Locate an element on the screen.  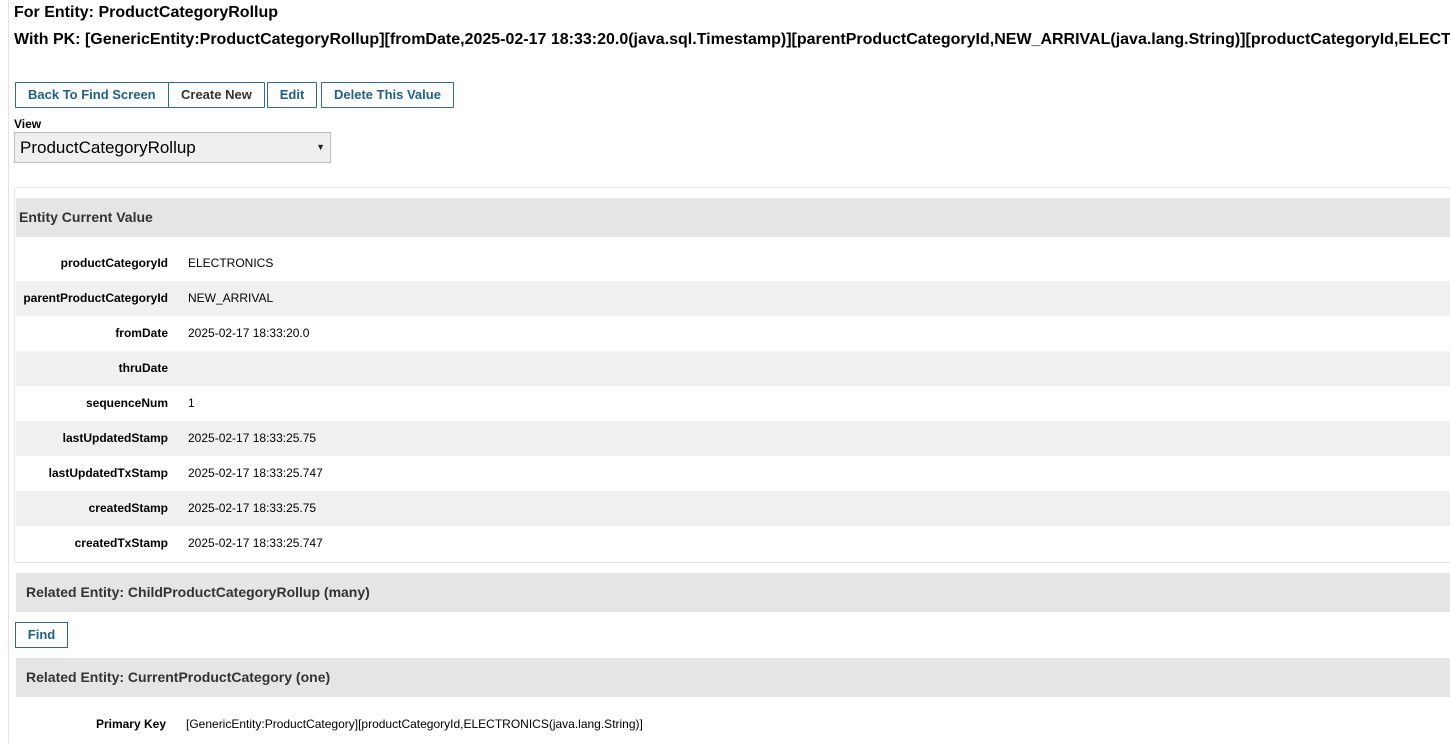
back-to-find-button: Back To Find Screen is located at coordinates (92, 95).